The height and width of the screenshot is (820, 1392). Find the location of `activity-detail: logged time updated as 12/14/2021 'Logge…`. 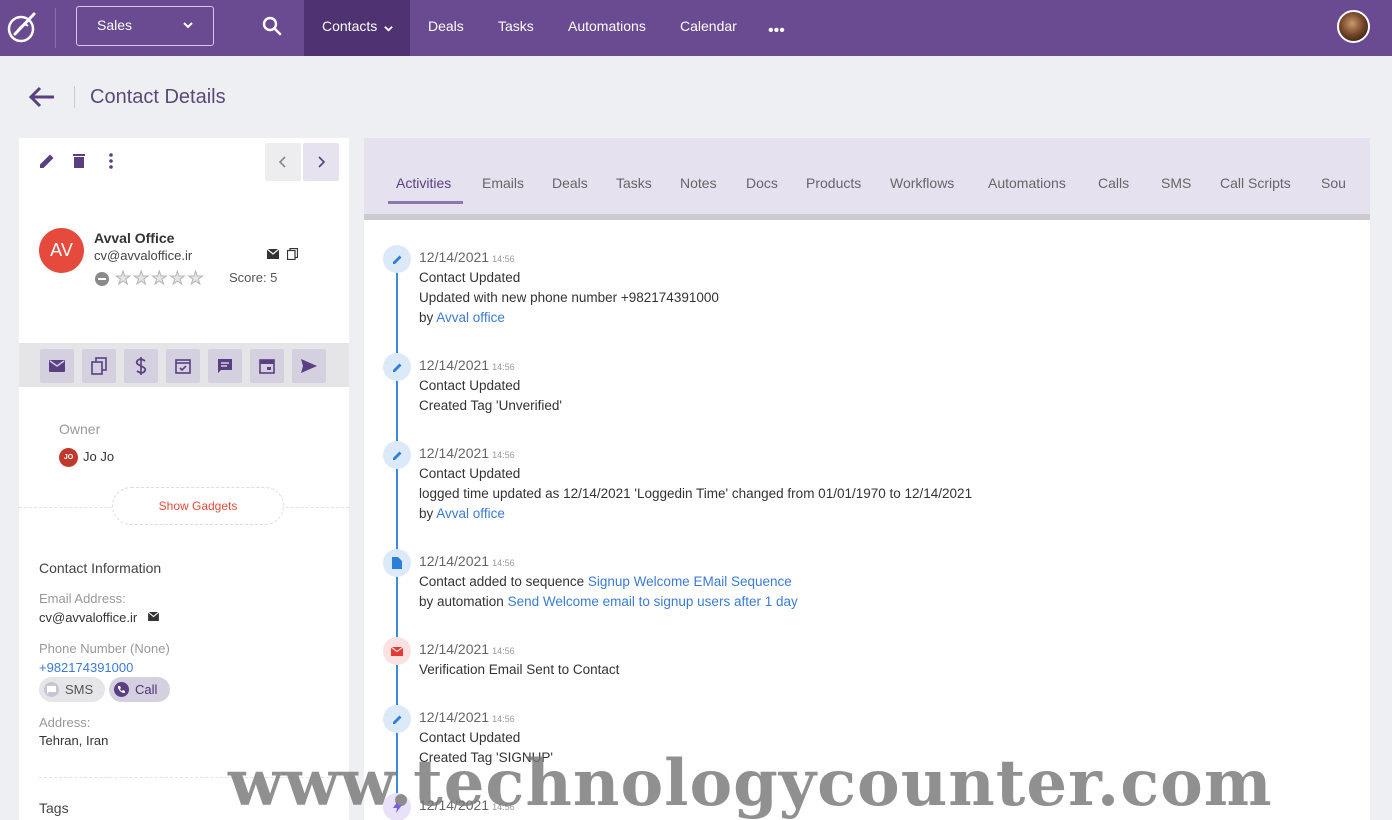

activity-detail: logged time updated as 12/14/2021 'Logge… is located at coordinates (696, 493).